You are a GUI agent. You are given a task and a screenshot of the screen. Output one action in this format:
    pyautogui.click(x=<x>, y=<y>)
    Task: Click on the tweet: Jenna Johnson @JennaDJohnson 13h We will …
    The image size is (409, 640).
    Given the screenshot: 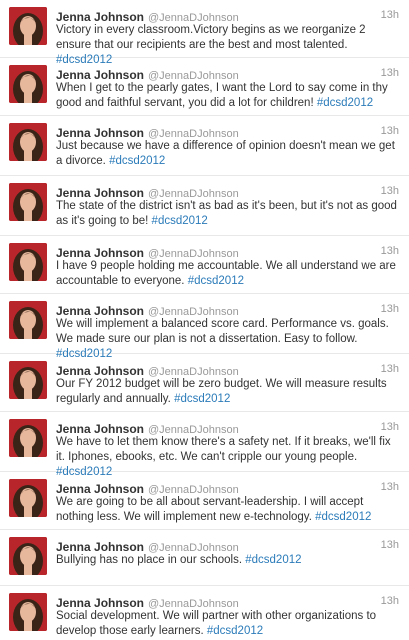 What is the action you would take?
    pyautogui.click(x=204, y=327)
    